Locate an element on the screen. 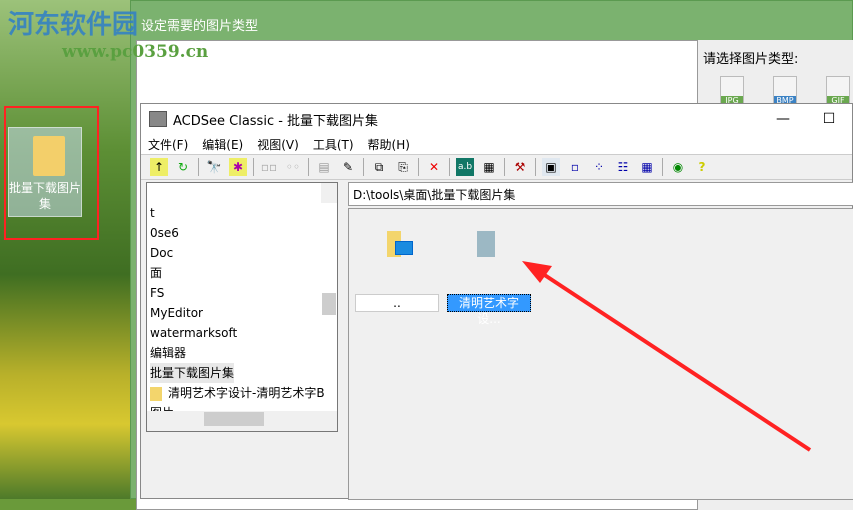 The width and height of the screenshot is (853, 510). annotation-arrow is located at coordinates (667, 356).